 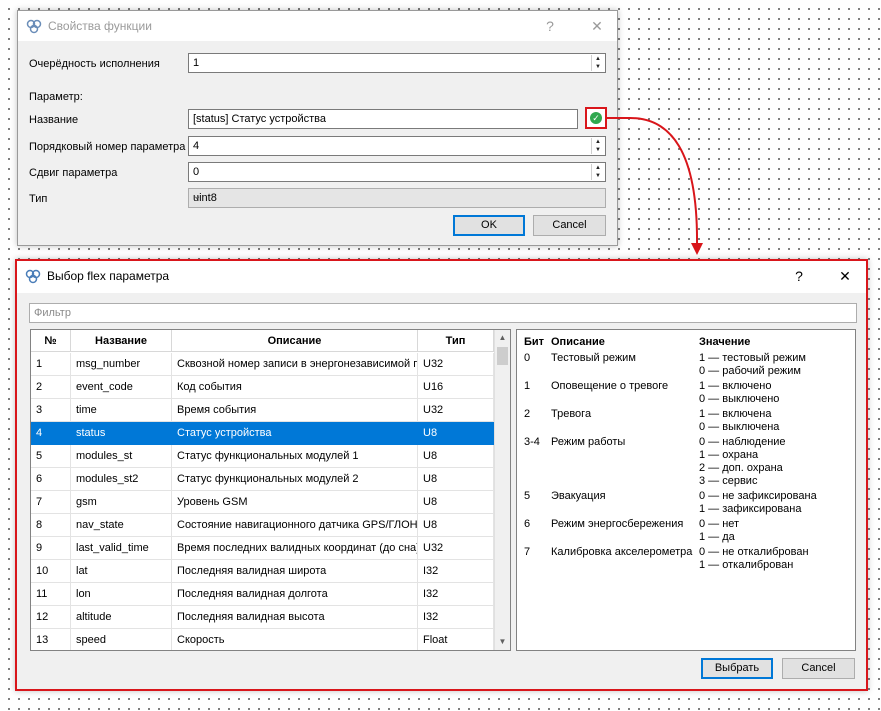 I want to click on table-row: 4 status Статус устройства U8, so click(x=262, y=433).